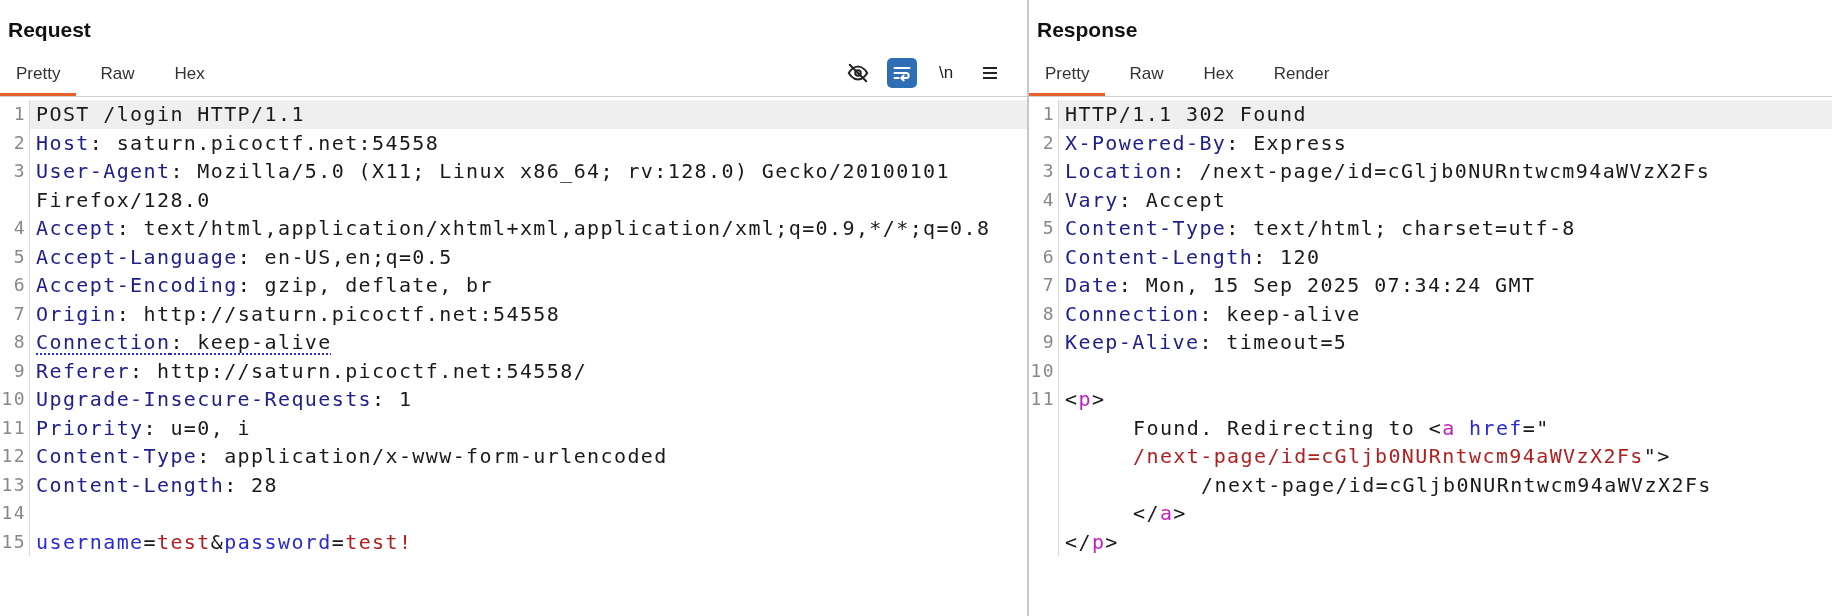 This screenshot has height=616, width=1832. What do you see at coordinates (13, 512) in the screenshot?
I see `line-number: 14` at bounding box center [13, 512].